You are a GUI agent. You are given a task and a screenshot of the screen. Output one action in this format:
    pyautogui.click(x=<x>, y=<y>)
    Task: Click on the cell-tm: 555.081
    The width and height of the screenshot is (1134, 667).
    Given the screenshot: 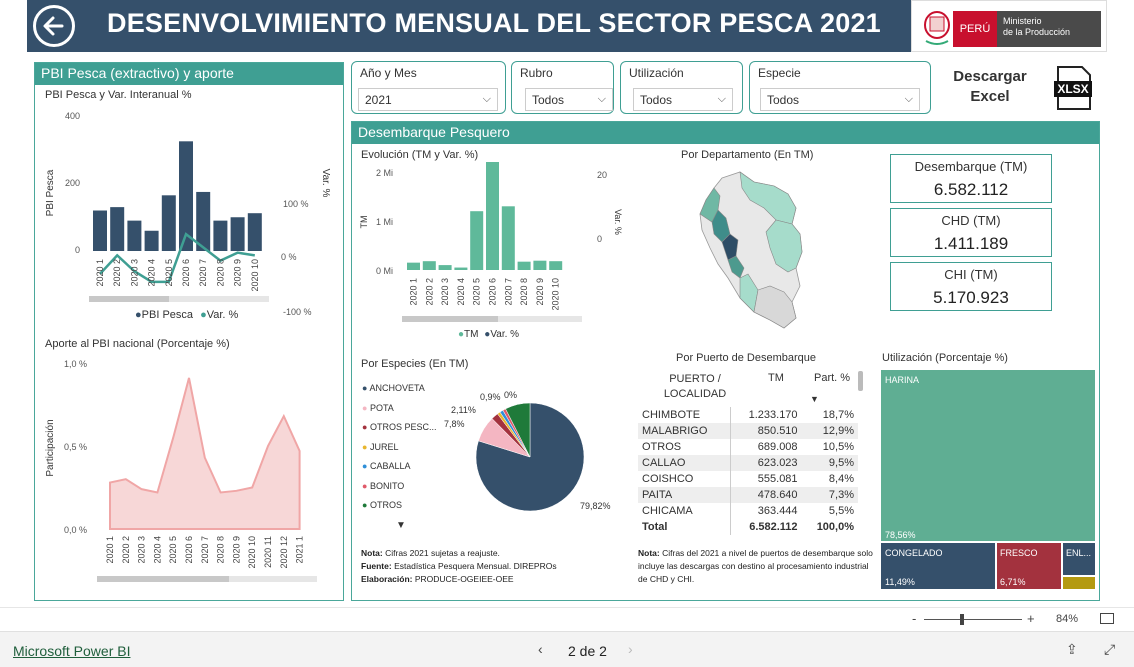 What is the action you would take?
    pyautogui.click(x=765, y=479)
    